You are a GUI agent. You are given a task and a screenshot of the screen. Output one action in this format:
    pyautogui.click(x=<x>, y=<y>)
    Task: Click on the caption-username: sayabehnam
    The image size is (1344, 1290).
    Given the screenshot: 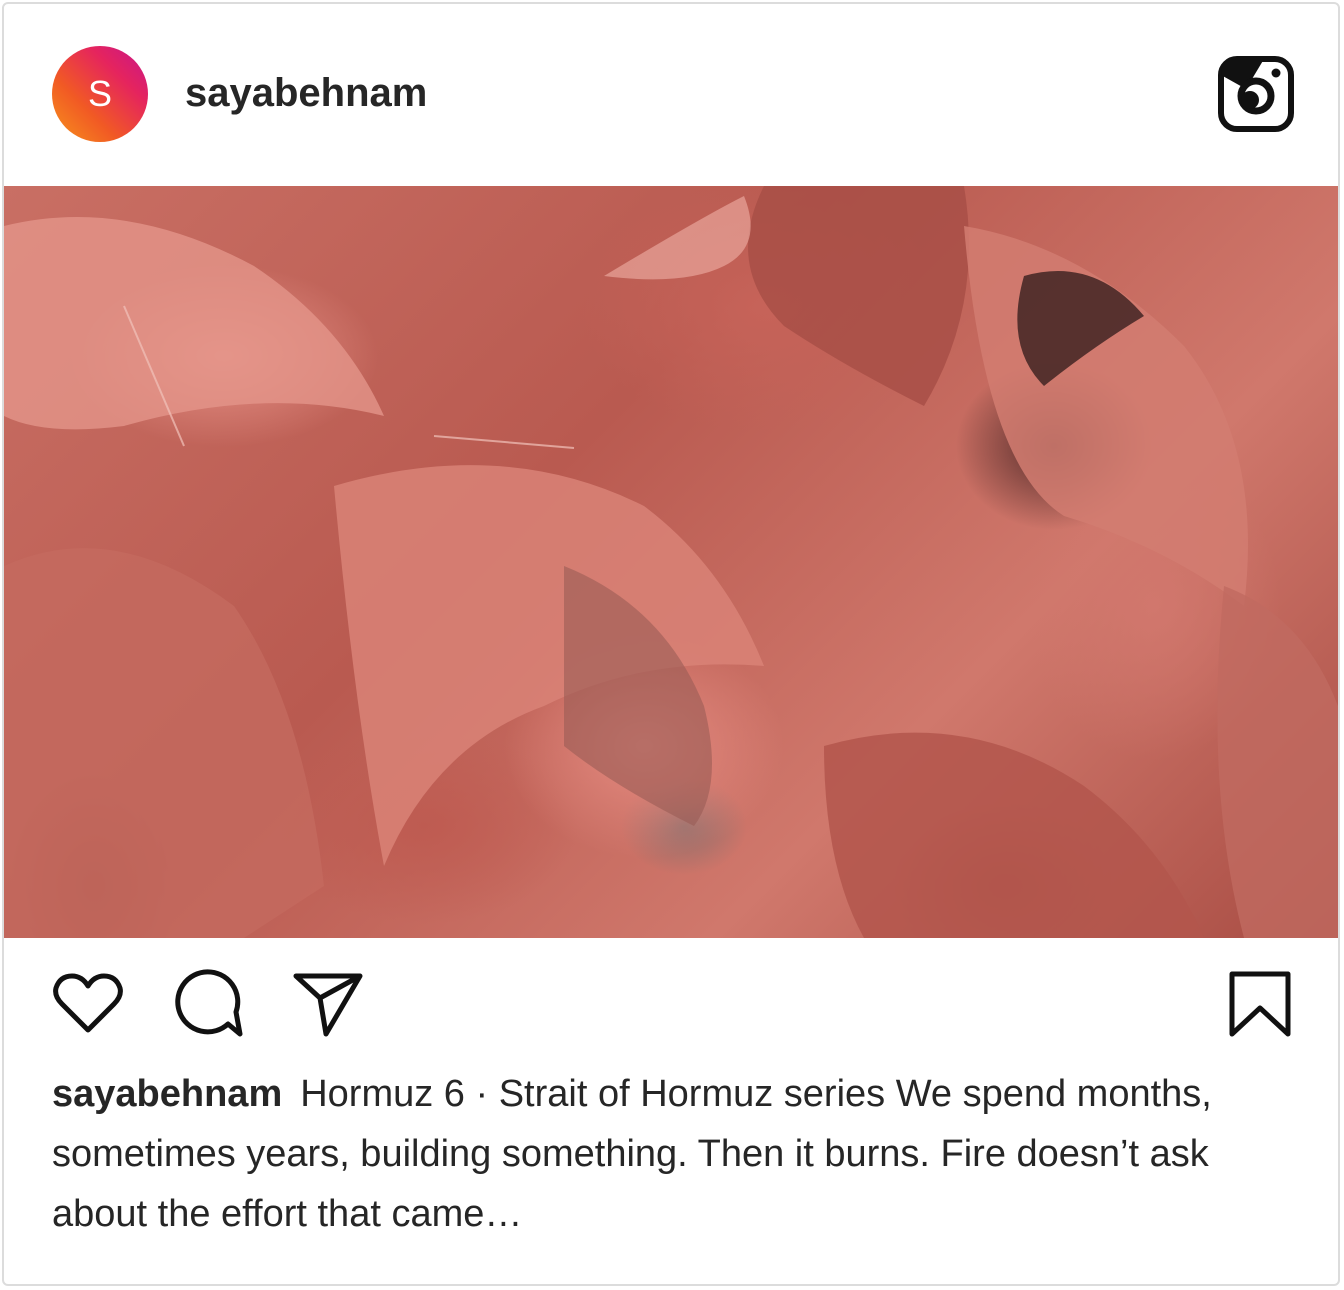 What is the action you would take?
    pyautogui.click(x=167, y=1094)
    